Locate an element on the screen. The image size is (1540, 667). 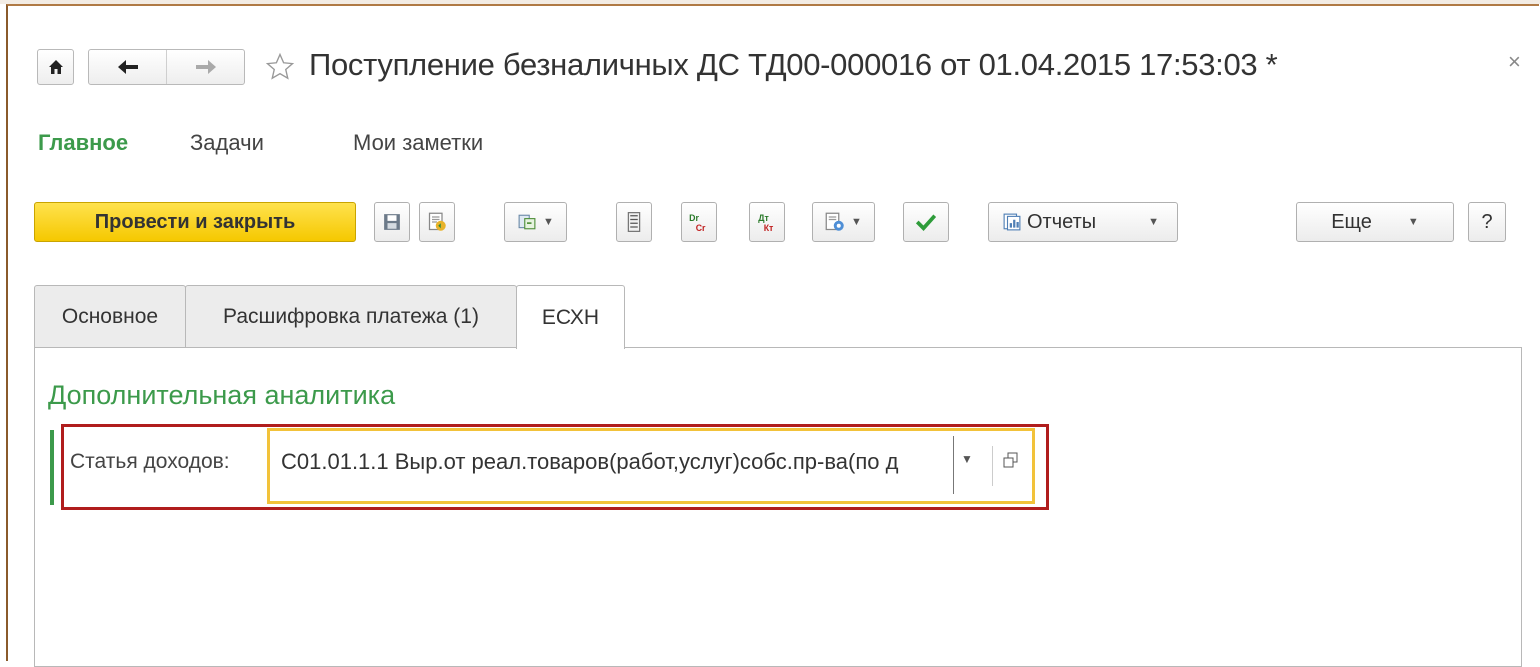
arrow-left-icon is located at coordinates (127, 67).